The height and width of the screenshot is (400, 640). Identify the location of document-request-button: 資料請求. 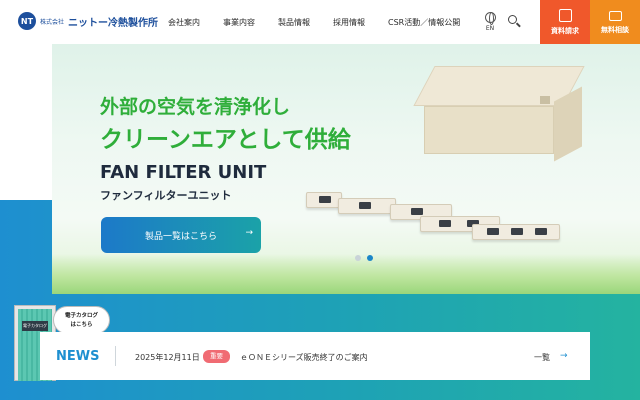
(565, 22).